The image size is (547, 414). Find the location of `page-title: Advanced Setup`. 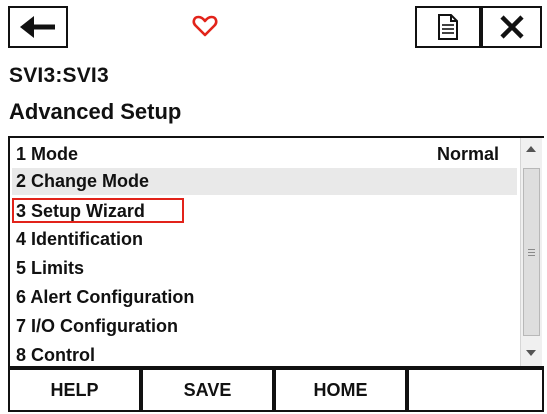

page-title: Advanced Setup is located at coordinates (95, 111).